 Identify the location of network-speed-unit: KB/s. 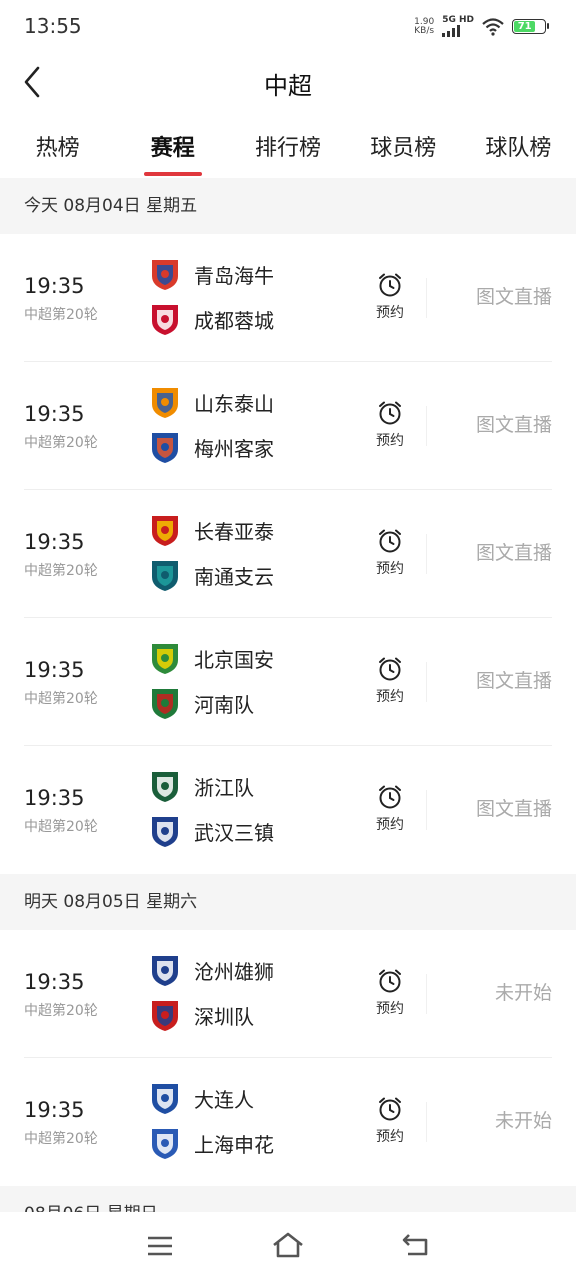
(424, 30).